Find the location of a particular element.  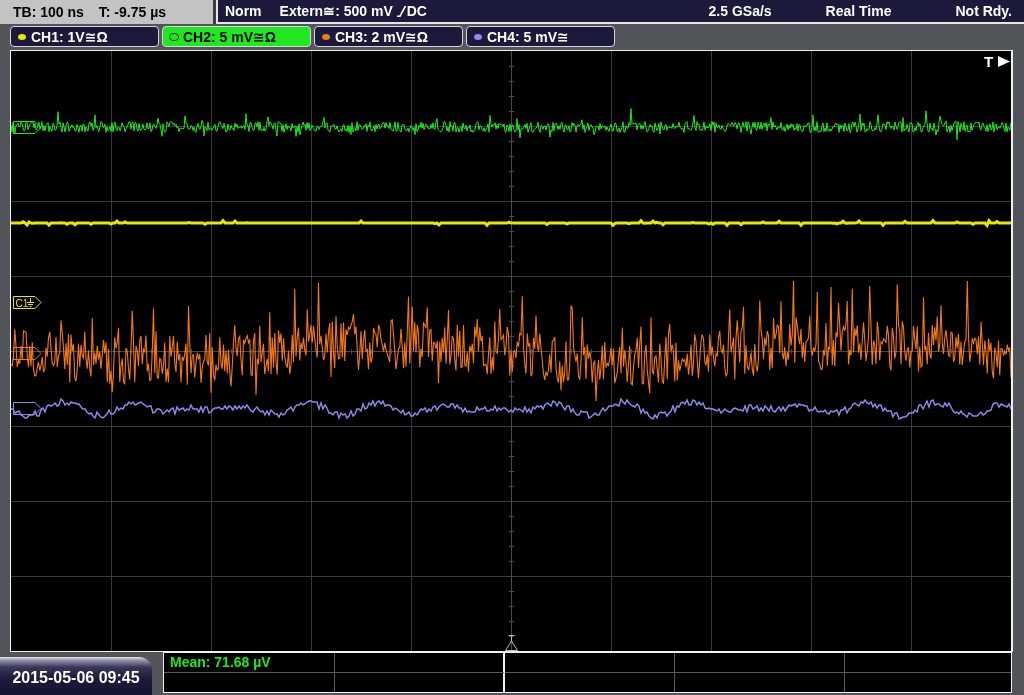

trigger-mode-label: Norm is located at coordinates (243, 11).